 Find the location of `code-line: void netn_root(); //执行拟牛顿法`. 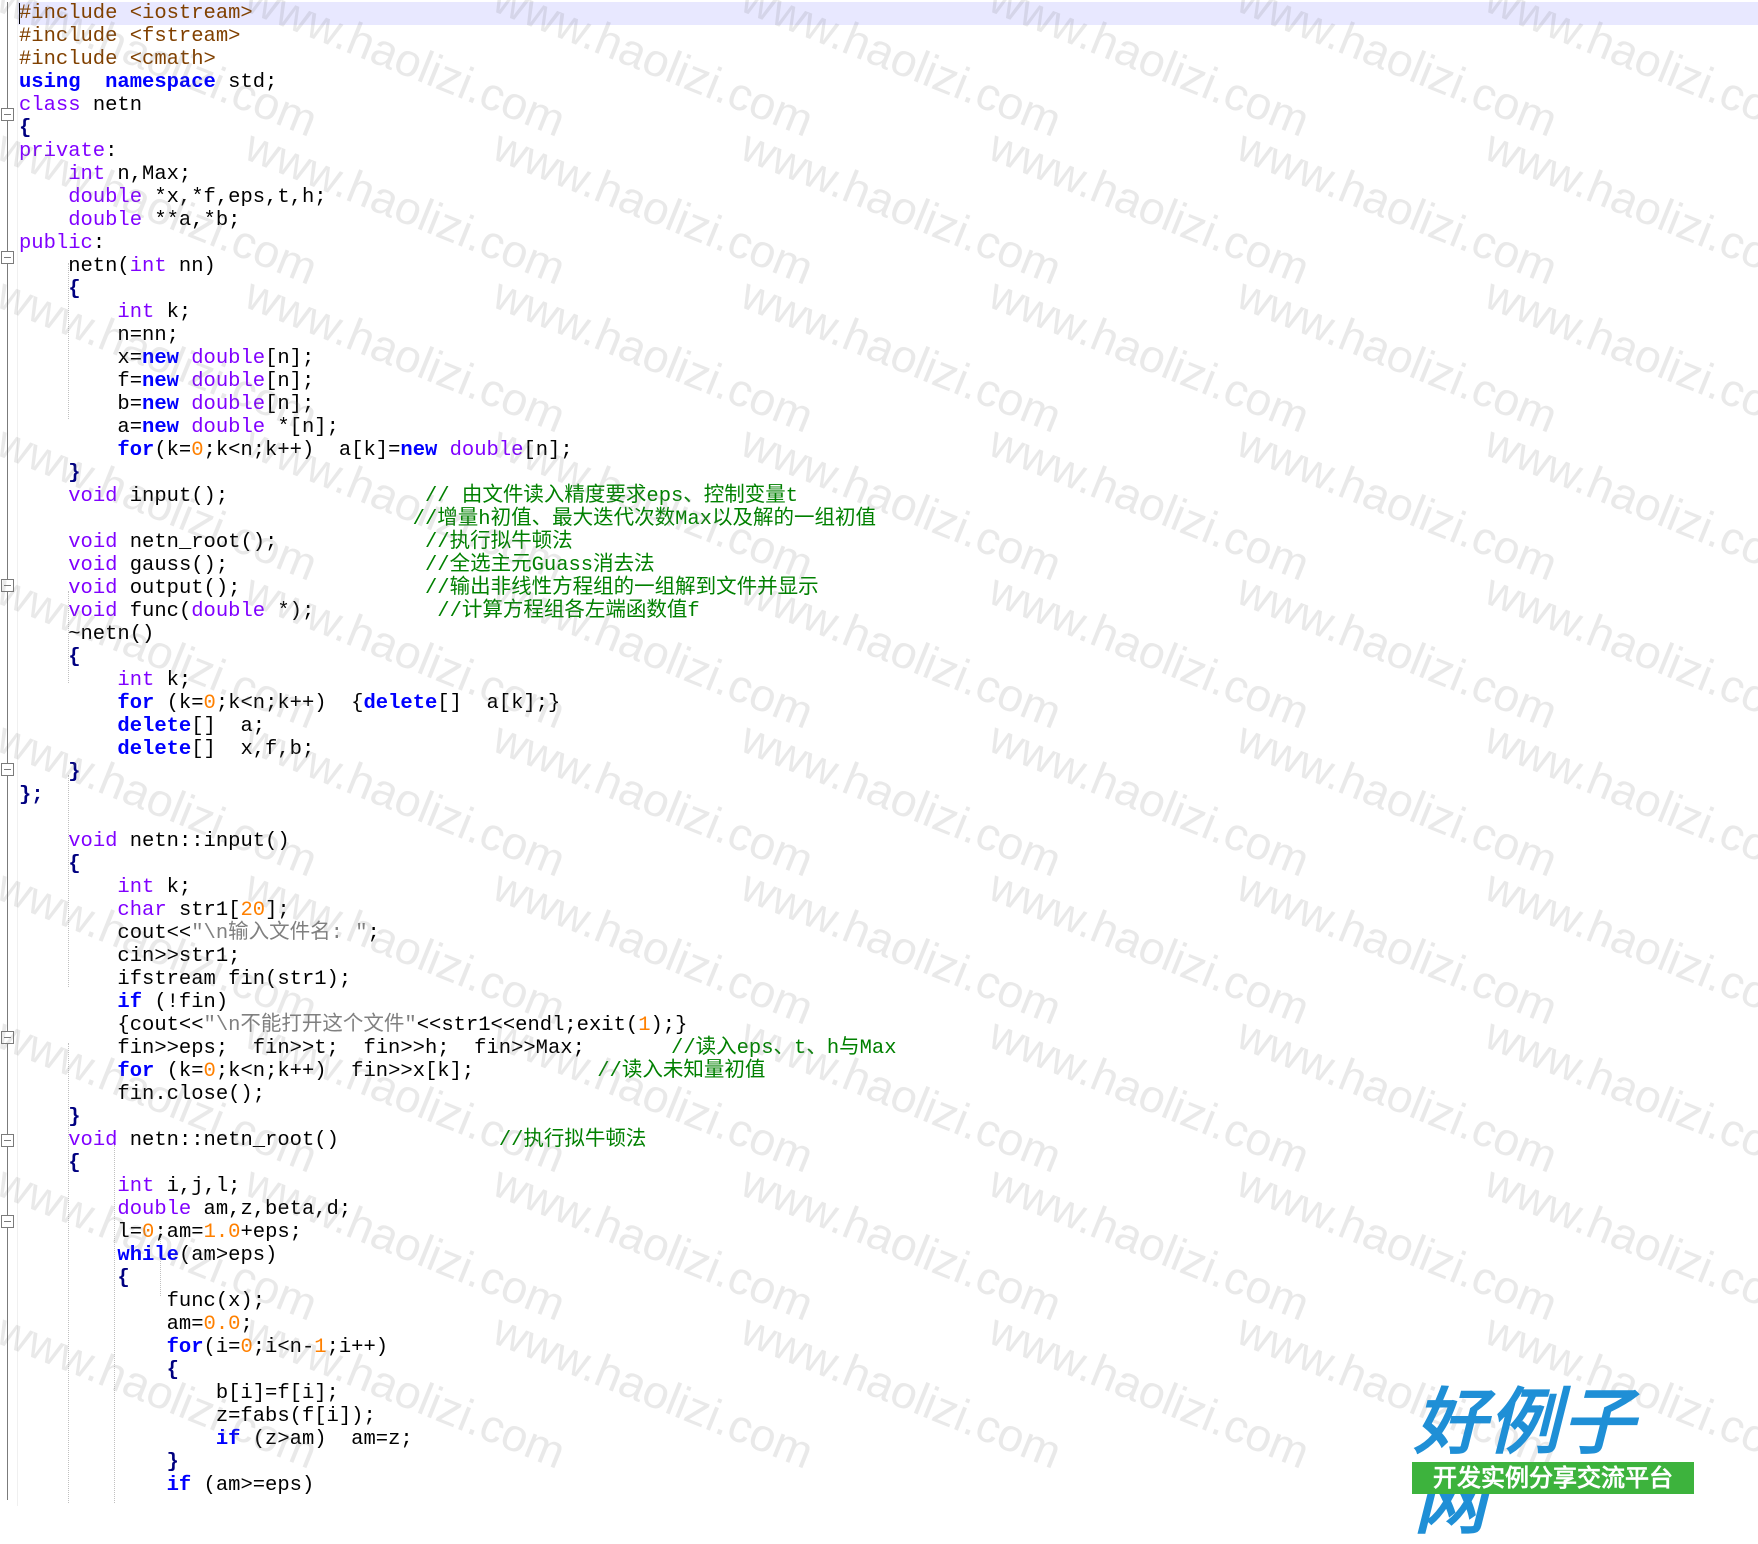

code-line: void netn_root(); //执行拟牛顿法 is located at coordinates (458, 542).